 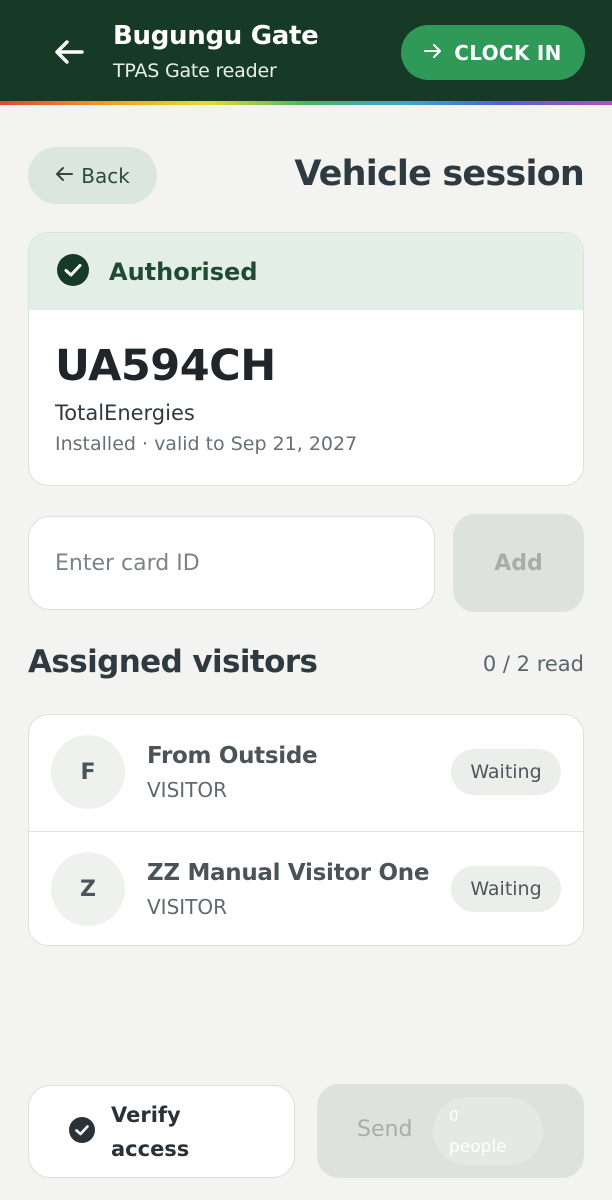 I want to click on verify-label-line1: Verify, so click(x=146, y=1114).